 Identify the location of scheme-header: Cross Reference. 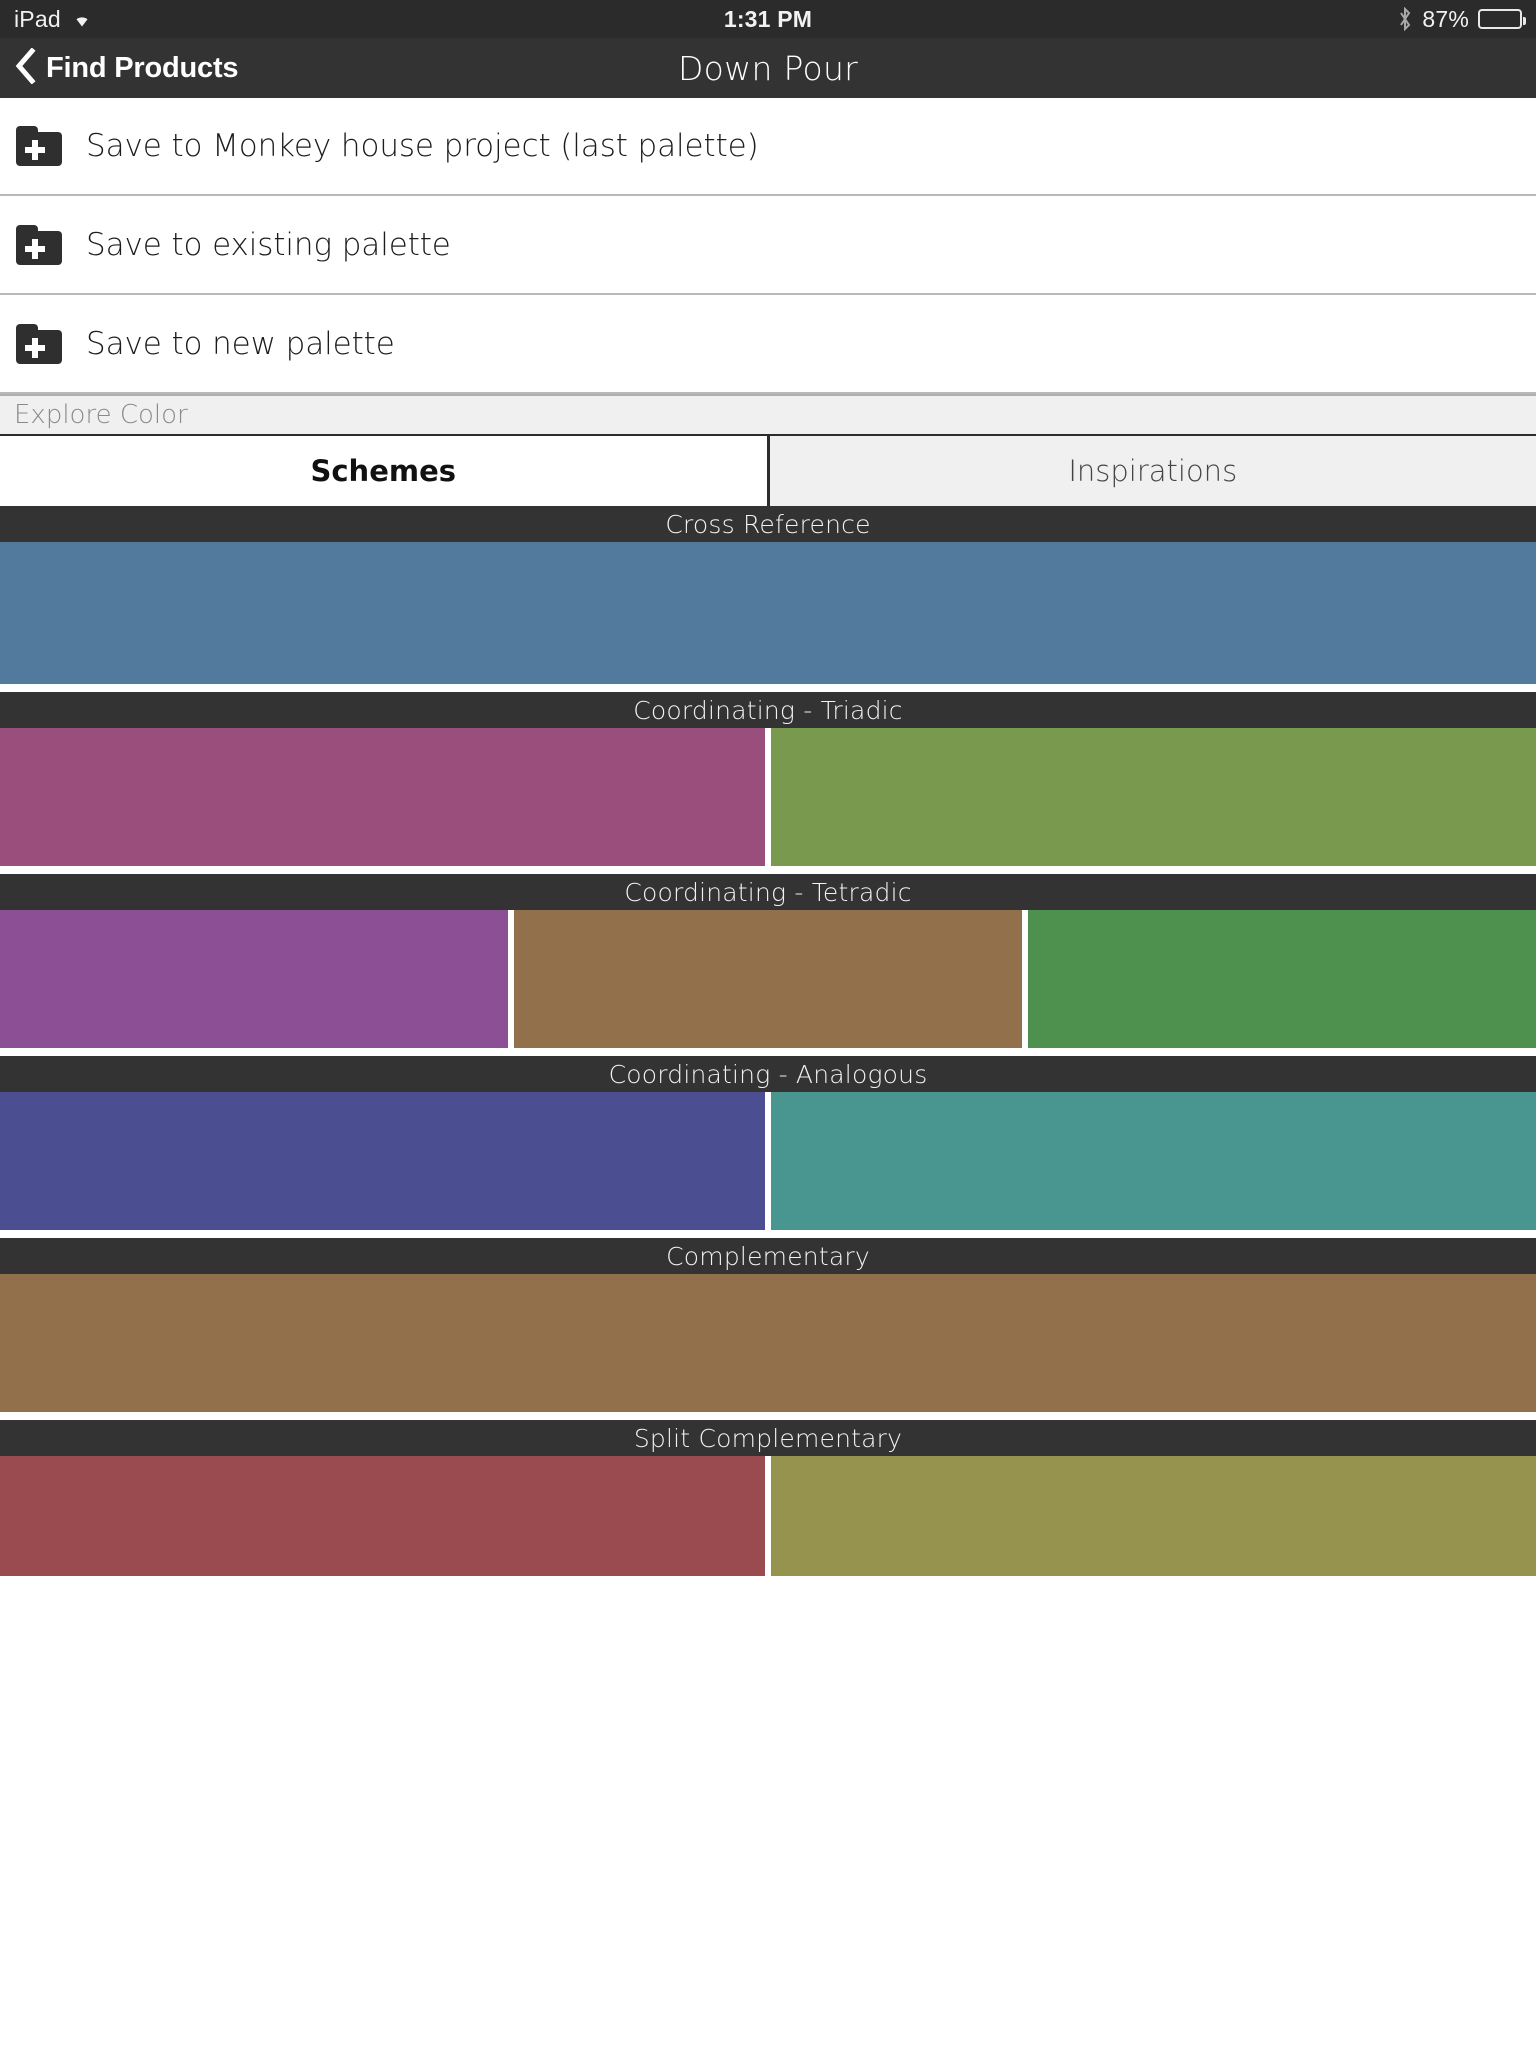
(768, 524).